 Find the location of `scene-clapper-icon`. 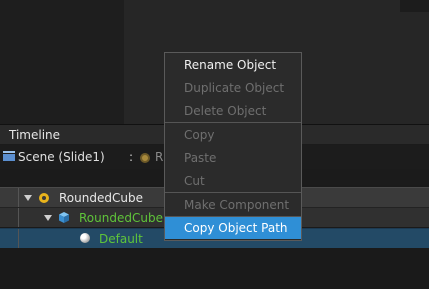

scene-clapper-icon is located at coordinates (9, 156).